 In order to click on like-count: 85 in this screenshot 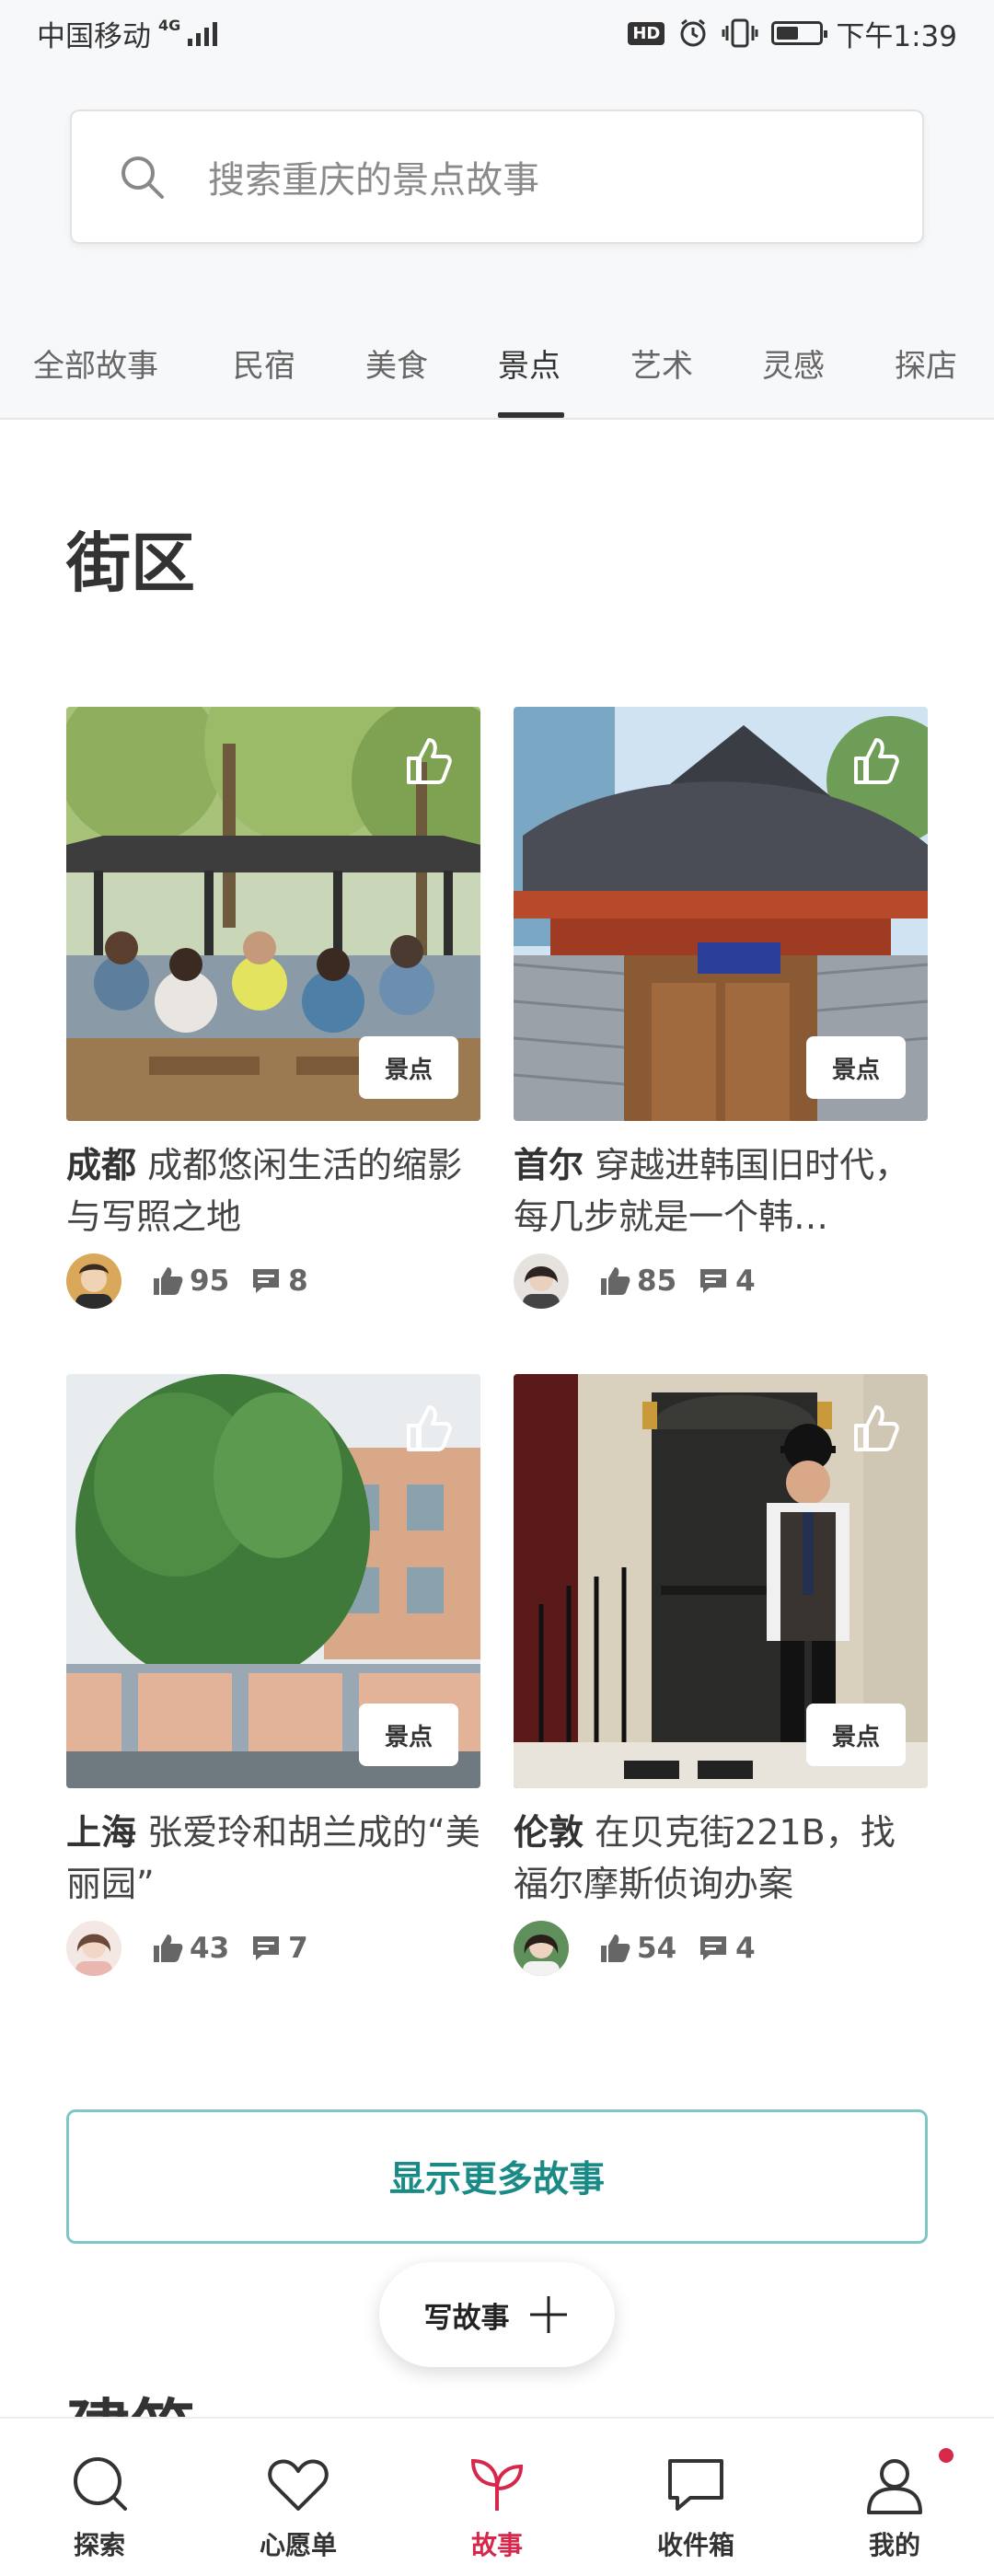, I will do `click(637, 1281)`.